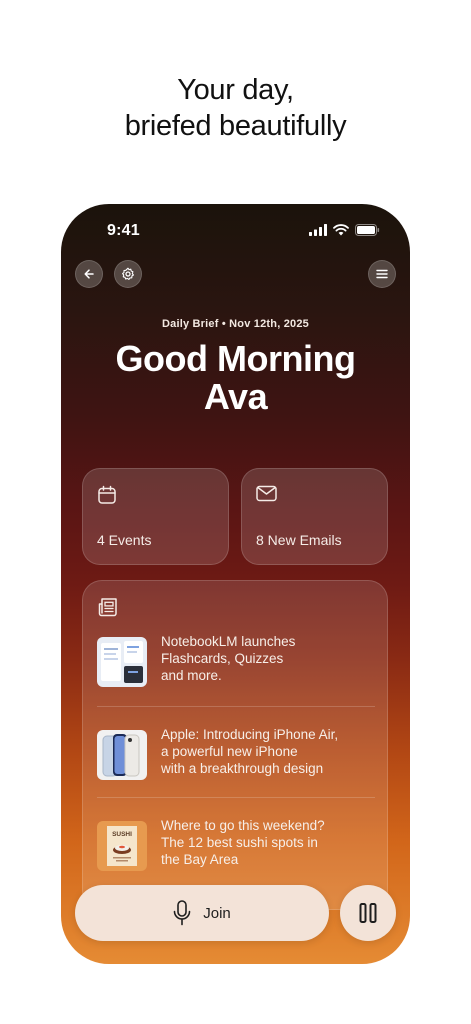 The width and height of the screenshot is (471, 1024). Describe the element at coordinates (202, 913) in the screenshot. I see `join-button: Join` at that location.